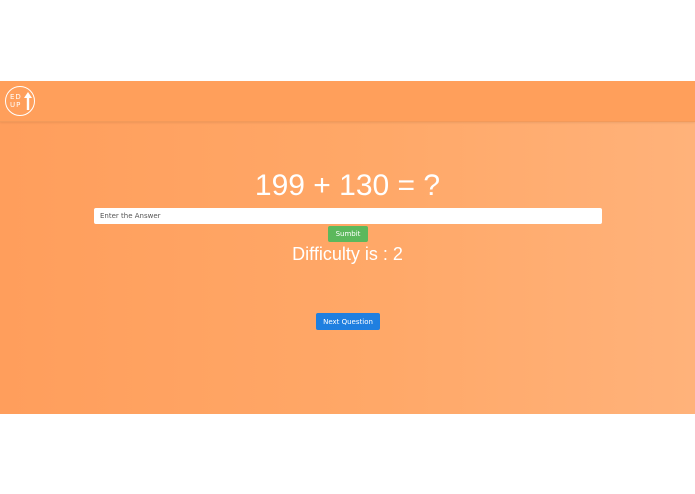 This screenshot has width=695, height=494. What do you see at coordinates (28, 101) in the screenshot?
I see `up-arrow-icon` at bounding box center [28, 101].